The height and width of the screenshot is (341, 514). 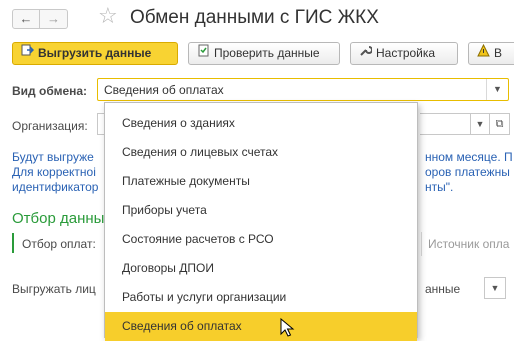 What do you see at coordinates (54, 289) in the screenshot?
I see `upload-accounts-label: Выгружать лиц` at bounding box center [54, 289].